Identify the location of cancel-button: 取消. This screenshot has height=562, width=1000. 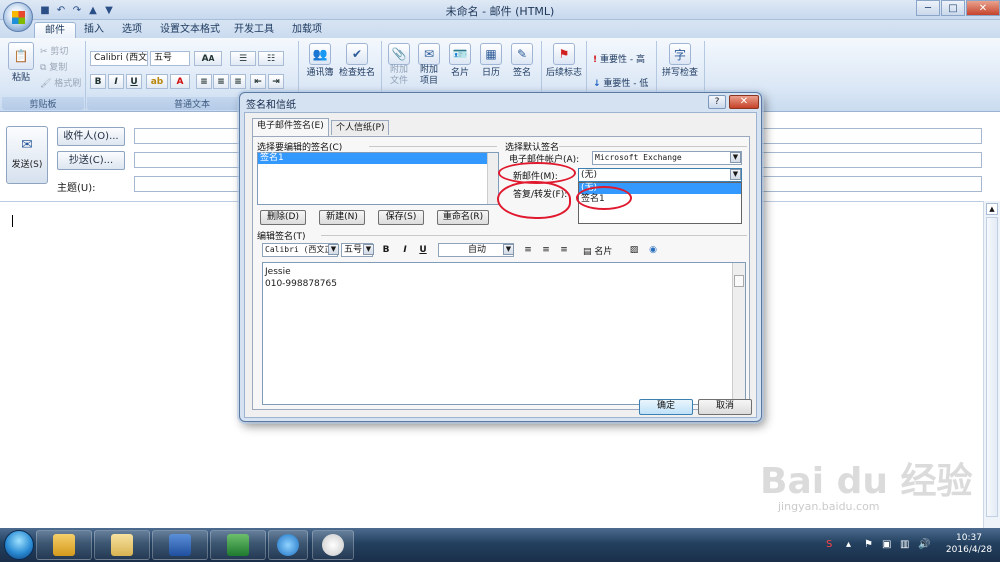
(725, 407).